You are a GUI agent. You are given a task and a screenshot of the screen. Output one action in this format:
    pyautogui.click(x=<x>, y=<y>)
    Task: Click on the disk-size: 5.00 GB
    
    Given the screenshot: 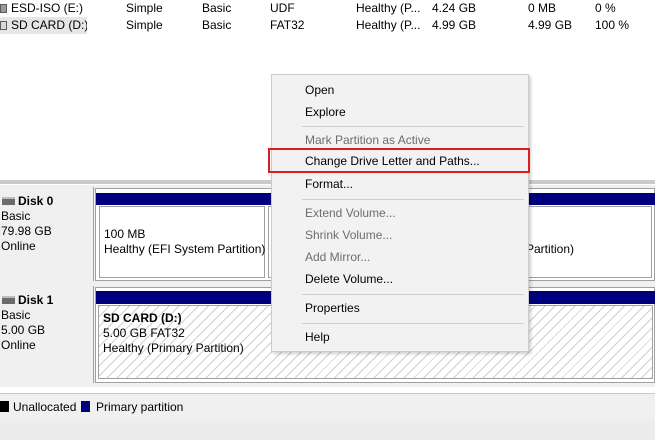 What is the action you would take?
    pyautogui.click(x=23, y=330)
    